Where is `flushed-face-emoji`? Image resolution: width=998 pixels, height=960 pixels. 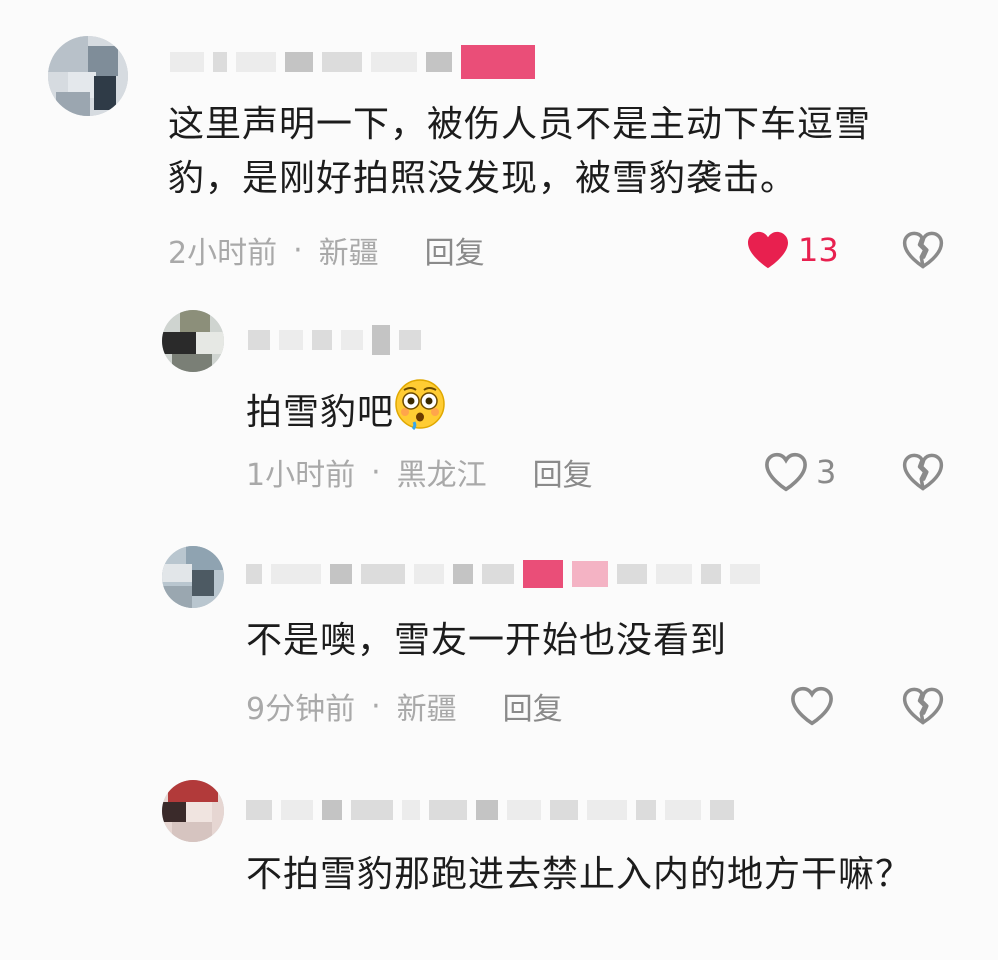 flushed-face-emoji is located at coordinates (420, 412).